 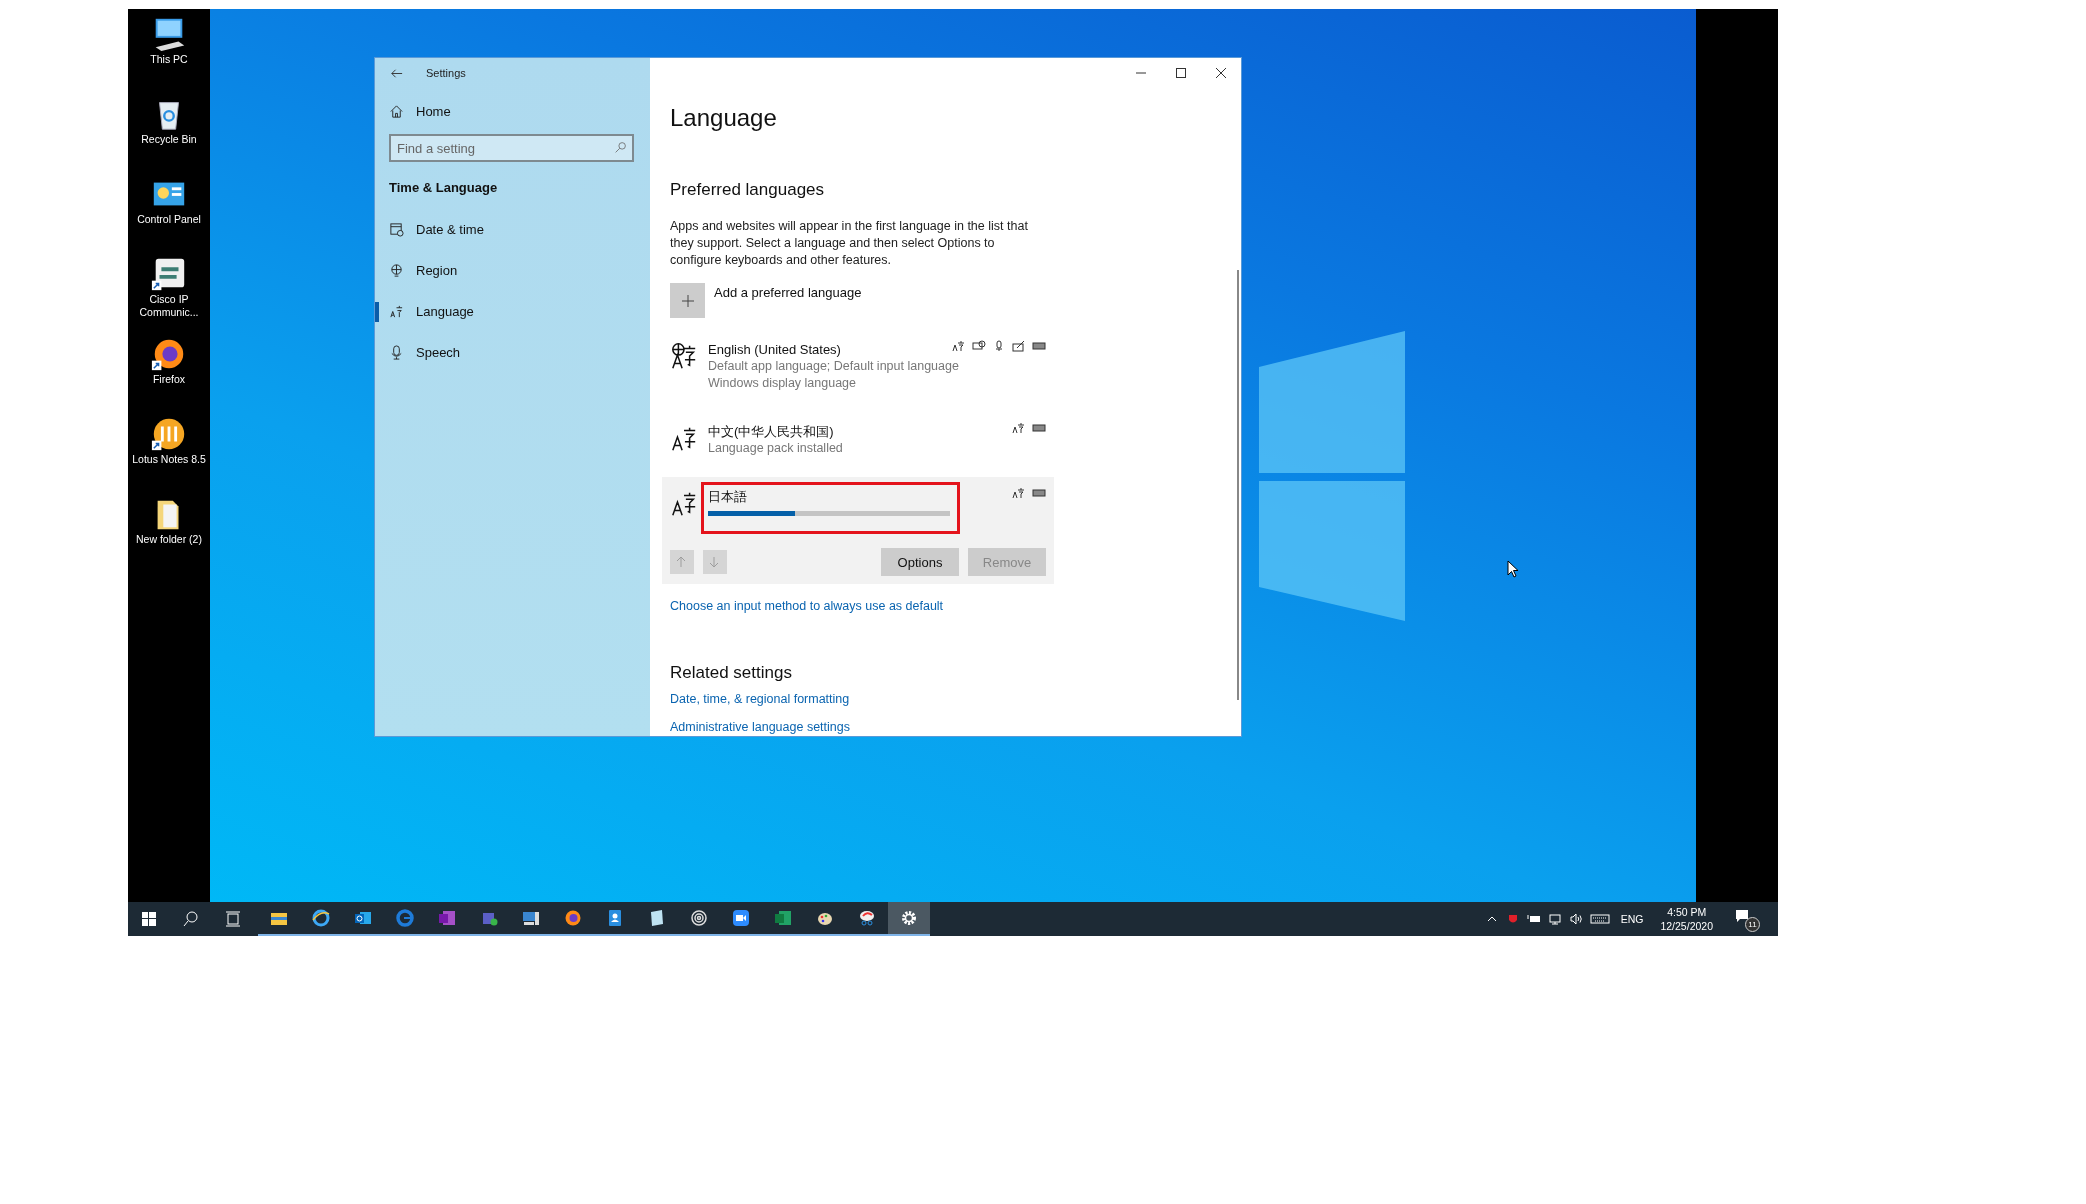 What do you see at coordinates (681, 562) in the screenshot?
I see `up-arrow-icon` at bounding box center [681, 562].